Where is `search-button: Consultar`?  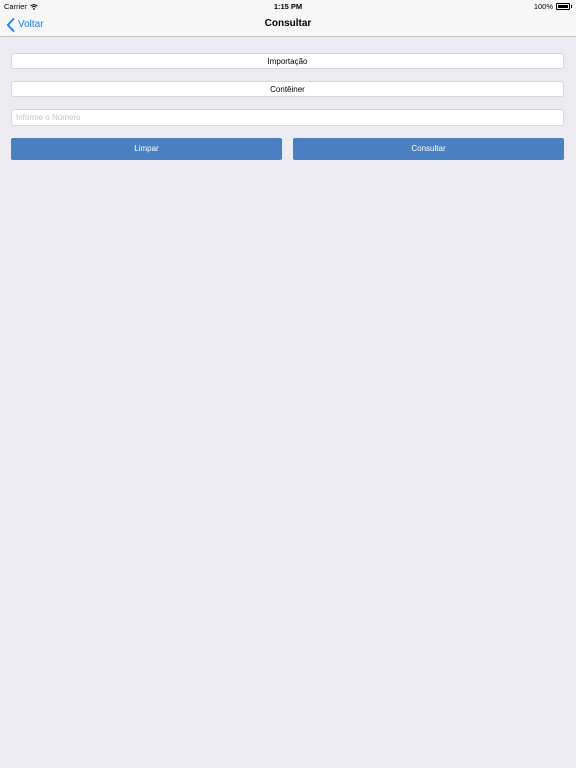
search-button: Consultar is located at coordinates (428, 149).